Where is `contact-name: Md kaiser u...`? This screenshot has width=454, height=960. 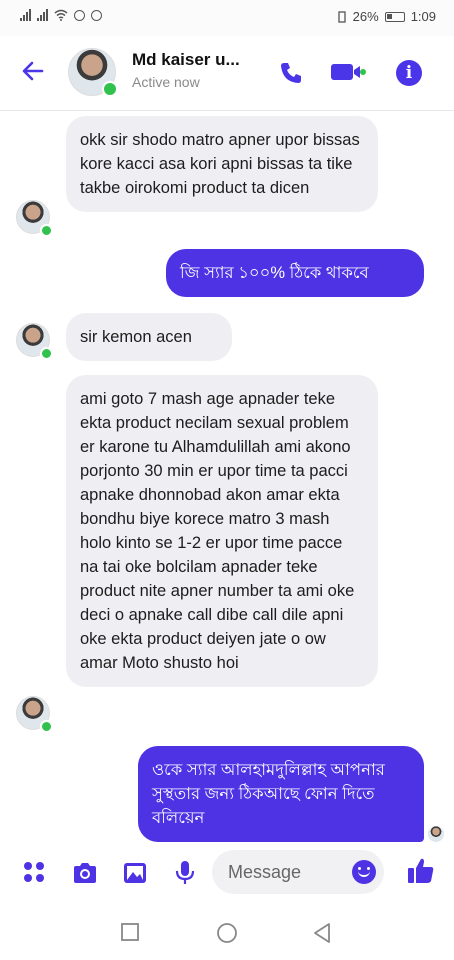
contact-name: Md kaiser u... is located at coordinates (186, 60).